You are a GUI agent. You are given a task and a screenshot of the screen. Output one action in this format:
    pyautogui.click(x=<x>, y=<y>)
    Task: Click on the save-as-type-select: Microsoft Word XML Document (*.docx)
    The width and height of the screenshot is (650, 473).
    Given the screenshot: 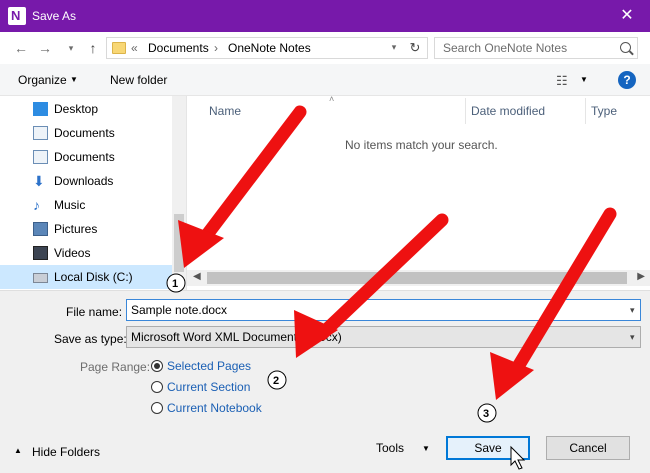 What is the action you would take?
    pyautogui.click(x=383, y=337)
    